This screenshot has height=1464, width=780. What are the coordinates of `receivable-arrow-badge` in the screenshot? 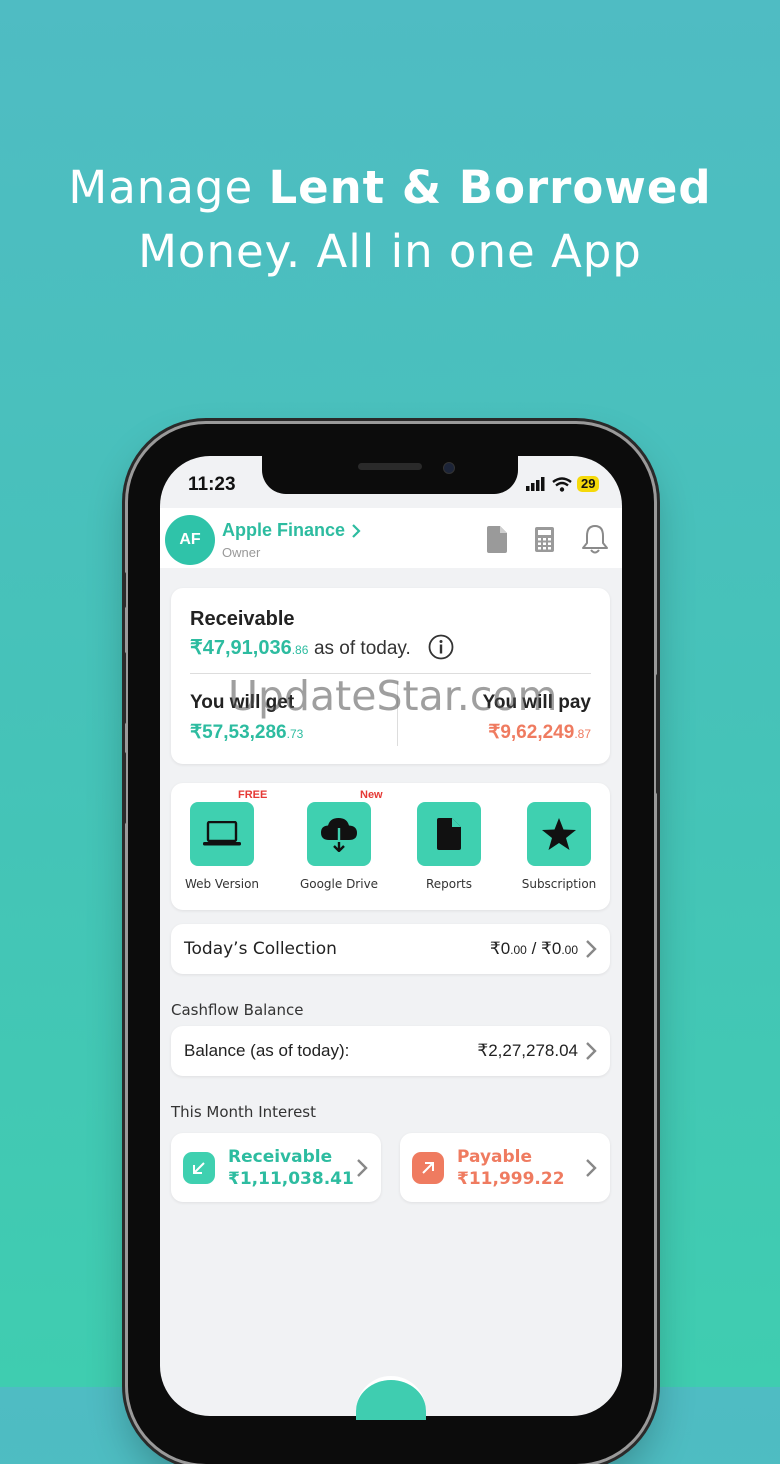 It's located at (199, 1168).